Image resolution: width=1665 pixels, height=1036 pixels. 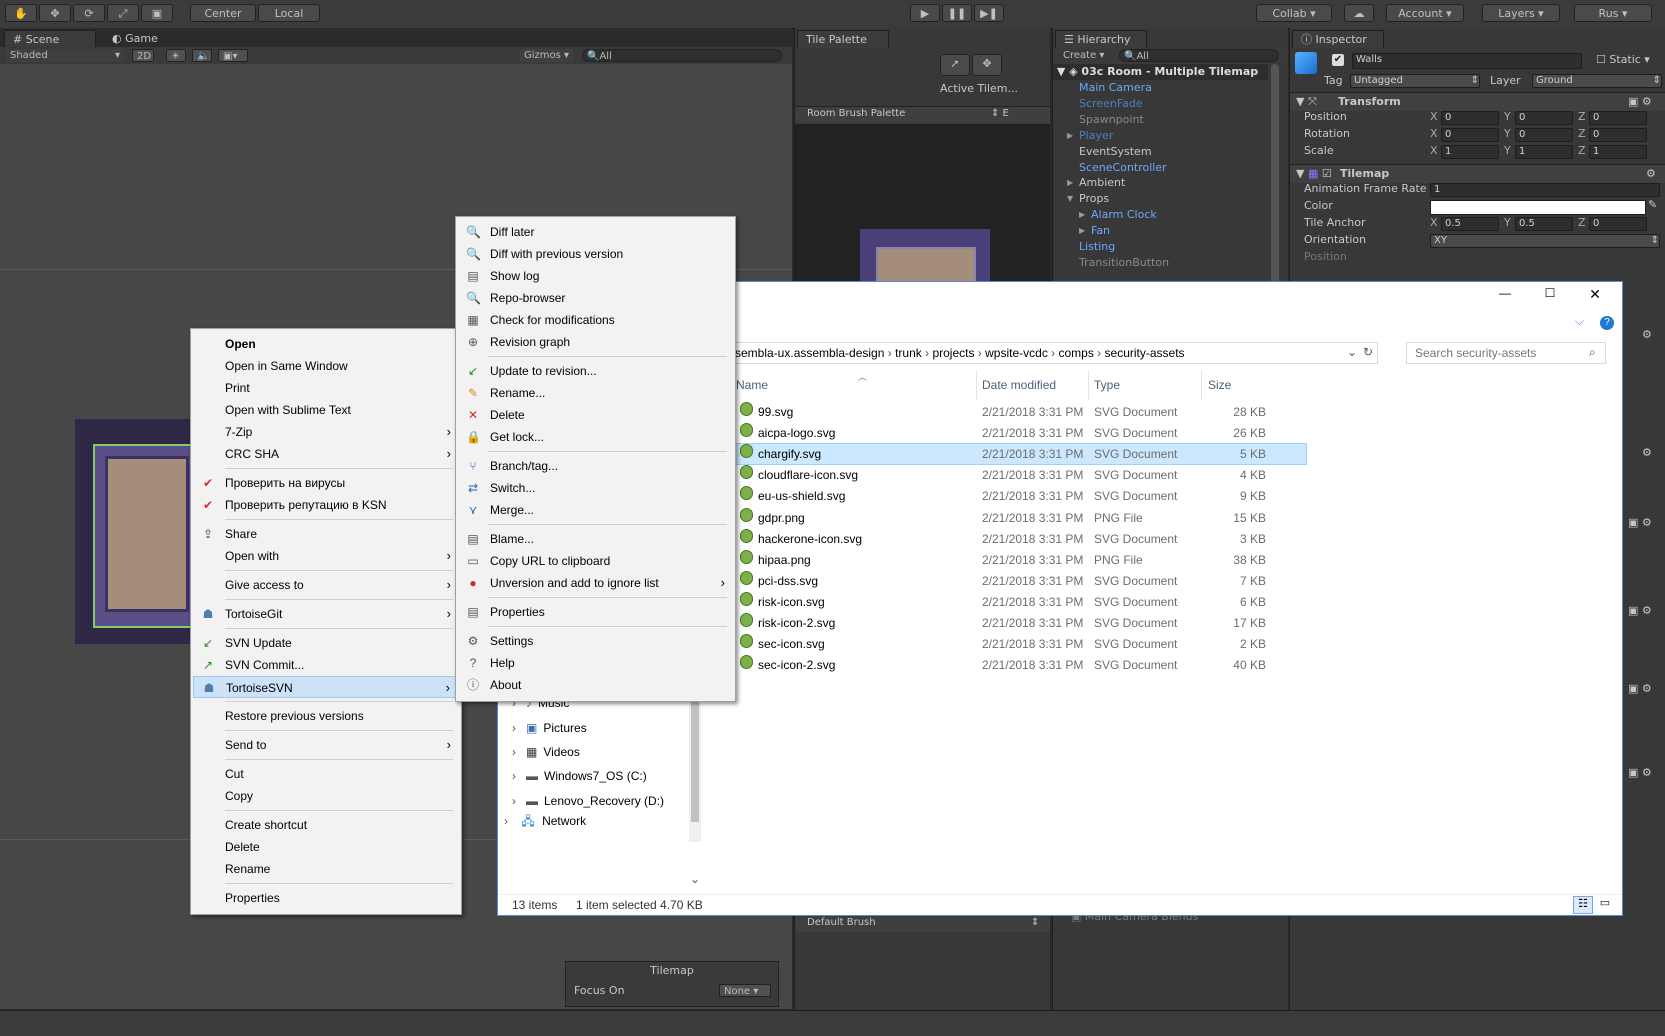 I want to click on breadcrumb-segment: security-assets, so click(x=1145, y=353).